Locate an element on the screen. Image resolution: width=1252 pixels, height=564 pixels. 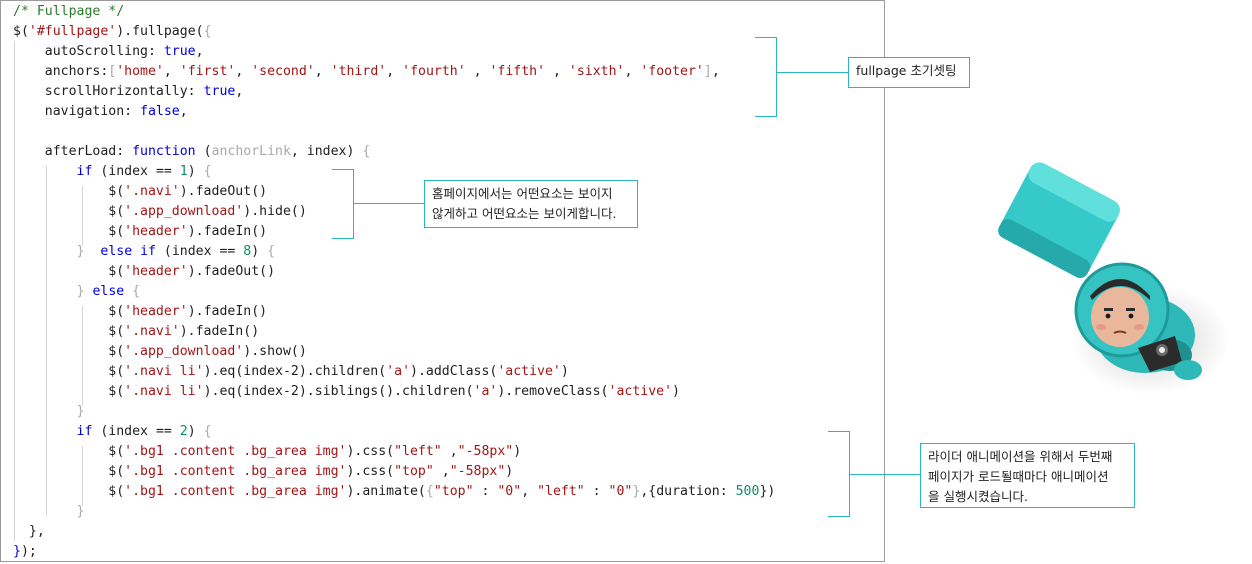
code-line-26: } is located at coordinates (49, 512).